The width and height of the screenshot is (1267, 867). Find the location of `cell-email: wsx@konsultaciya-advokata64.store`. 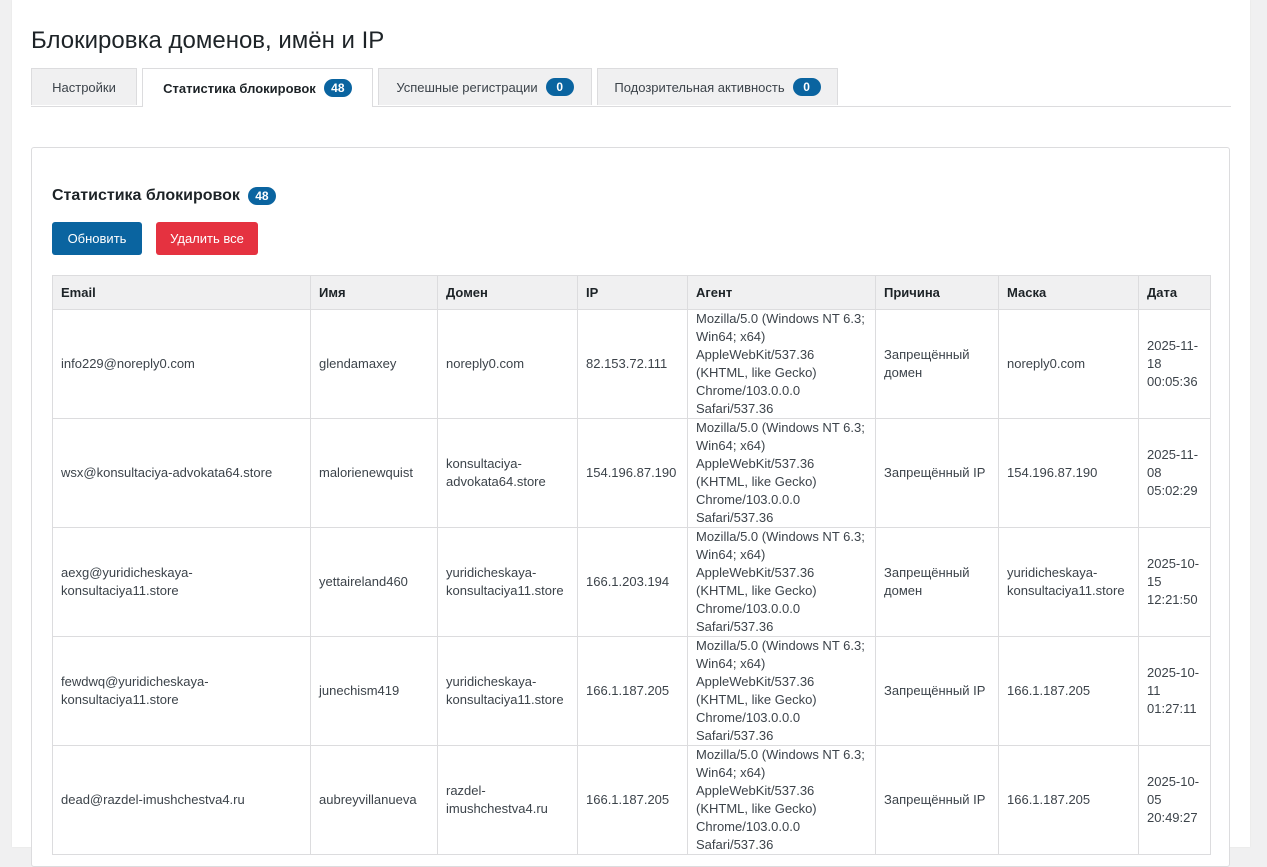

cell-email: wsx@konsultaciya-advokata64.store is located at coordinates (181, 473).